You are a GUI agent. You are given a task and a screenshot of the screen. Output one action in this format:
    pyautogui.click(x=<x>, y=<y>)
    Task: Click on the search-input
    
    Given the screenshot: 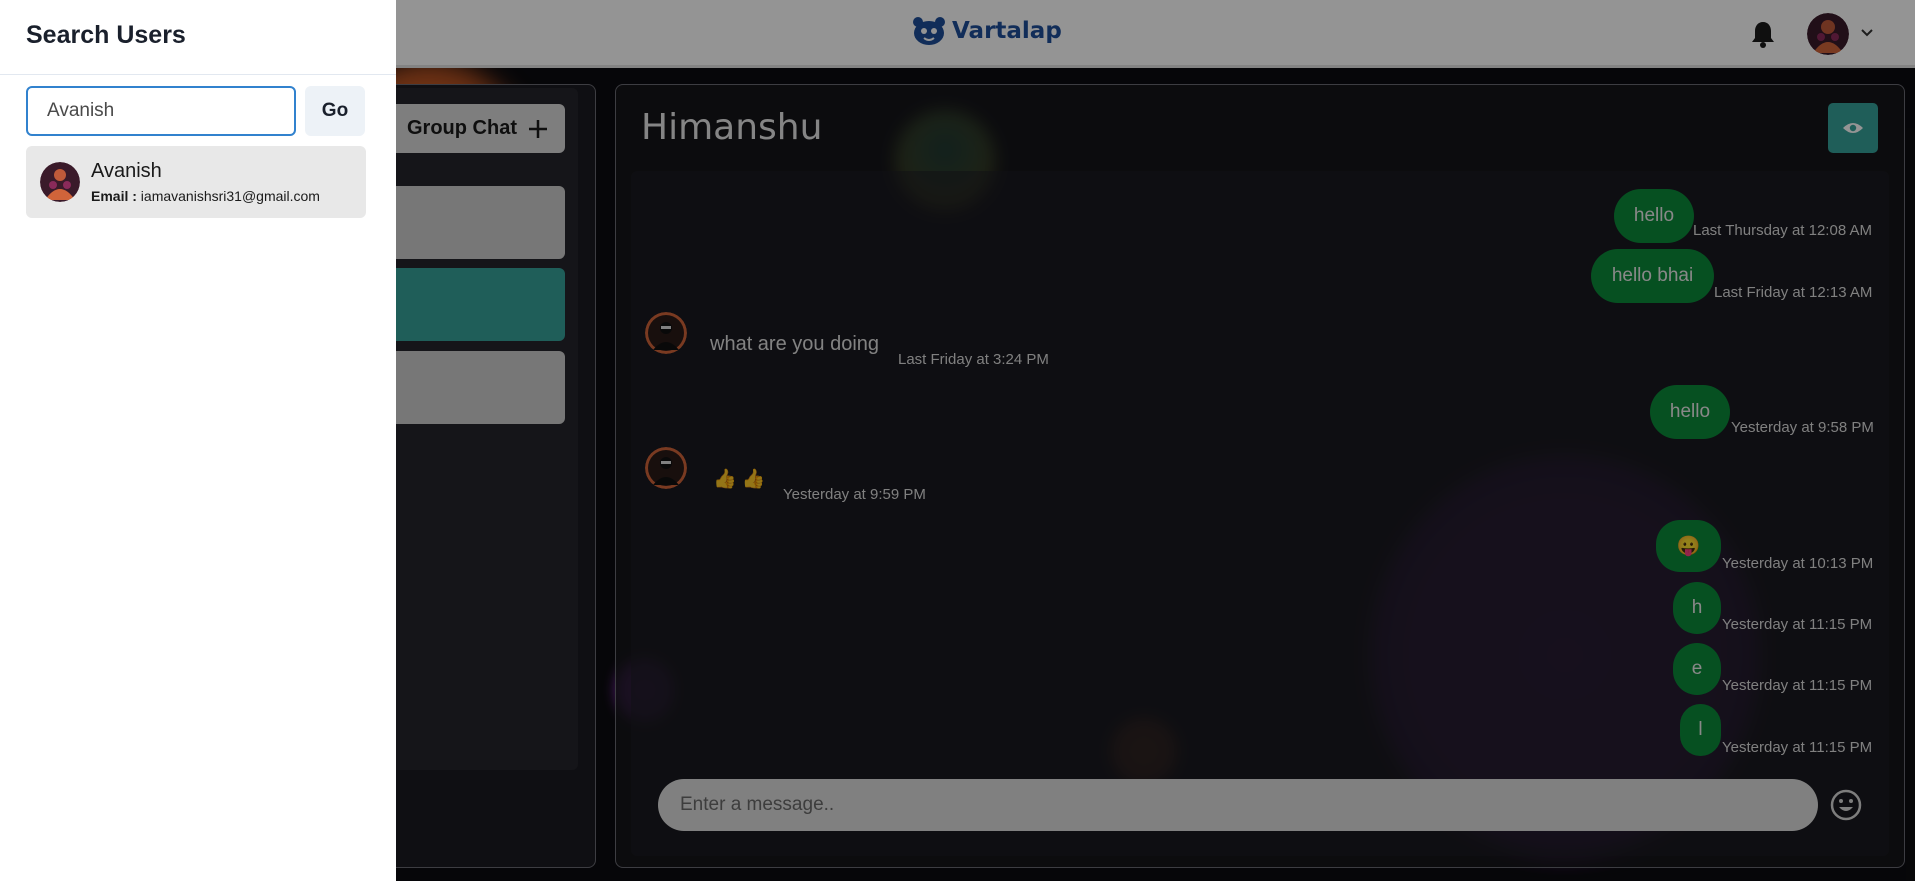 What is the action you would take?
    pyautogui.click(x=161, y=111)
    